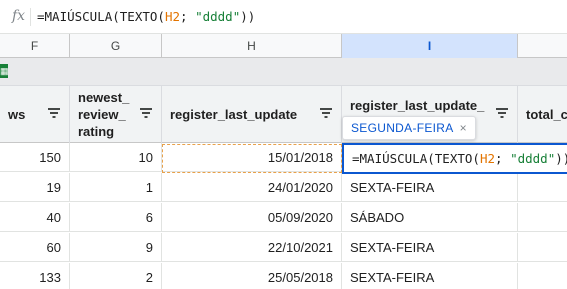 Image resolution: width=567 pixels, height=289 pixels. I want to click on column-header-j, so click(542, 46).